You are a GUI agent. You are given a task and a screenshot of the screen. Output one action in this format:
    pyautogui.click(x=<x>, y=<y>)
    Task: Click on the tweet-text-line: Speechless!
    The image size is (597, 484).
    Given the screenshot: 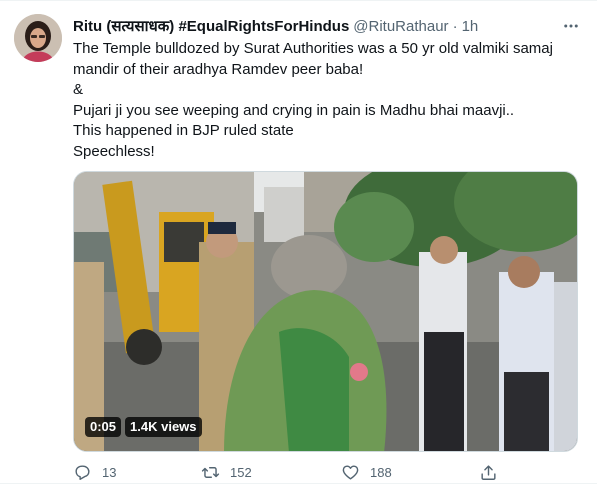 What is the action you would take?
    pyautogui.click(x=114, y=151)
    